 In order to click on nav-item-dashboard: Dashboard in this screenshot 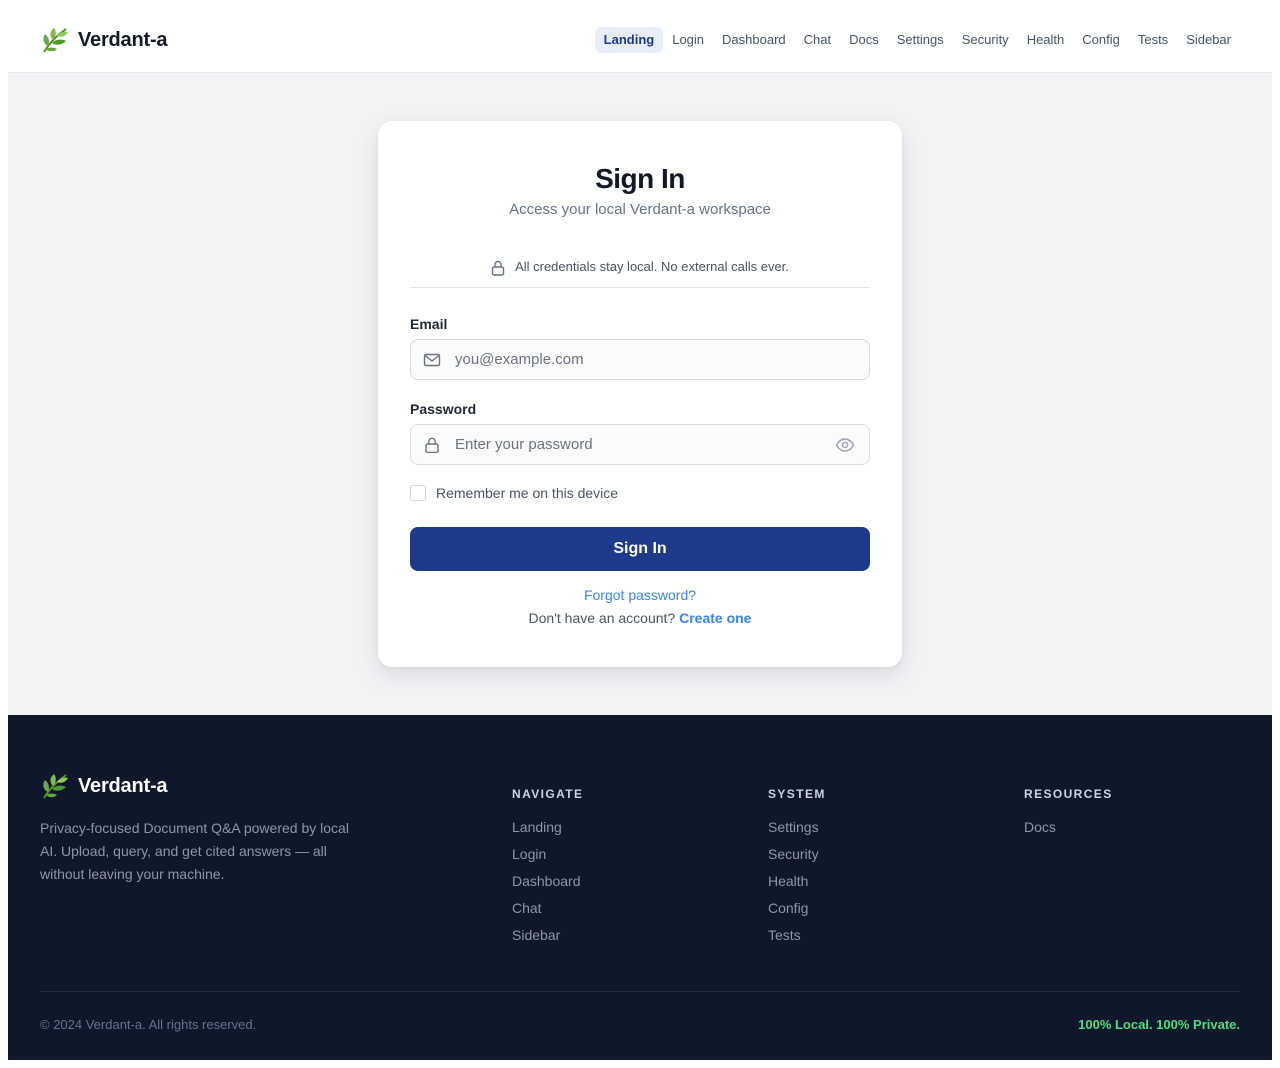, I will do `click(754, 40)`.